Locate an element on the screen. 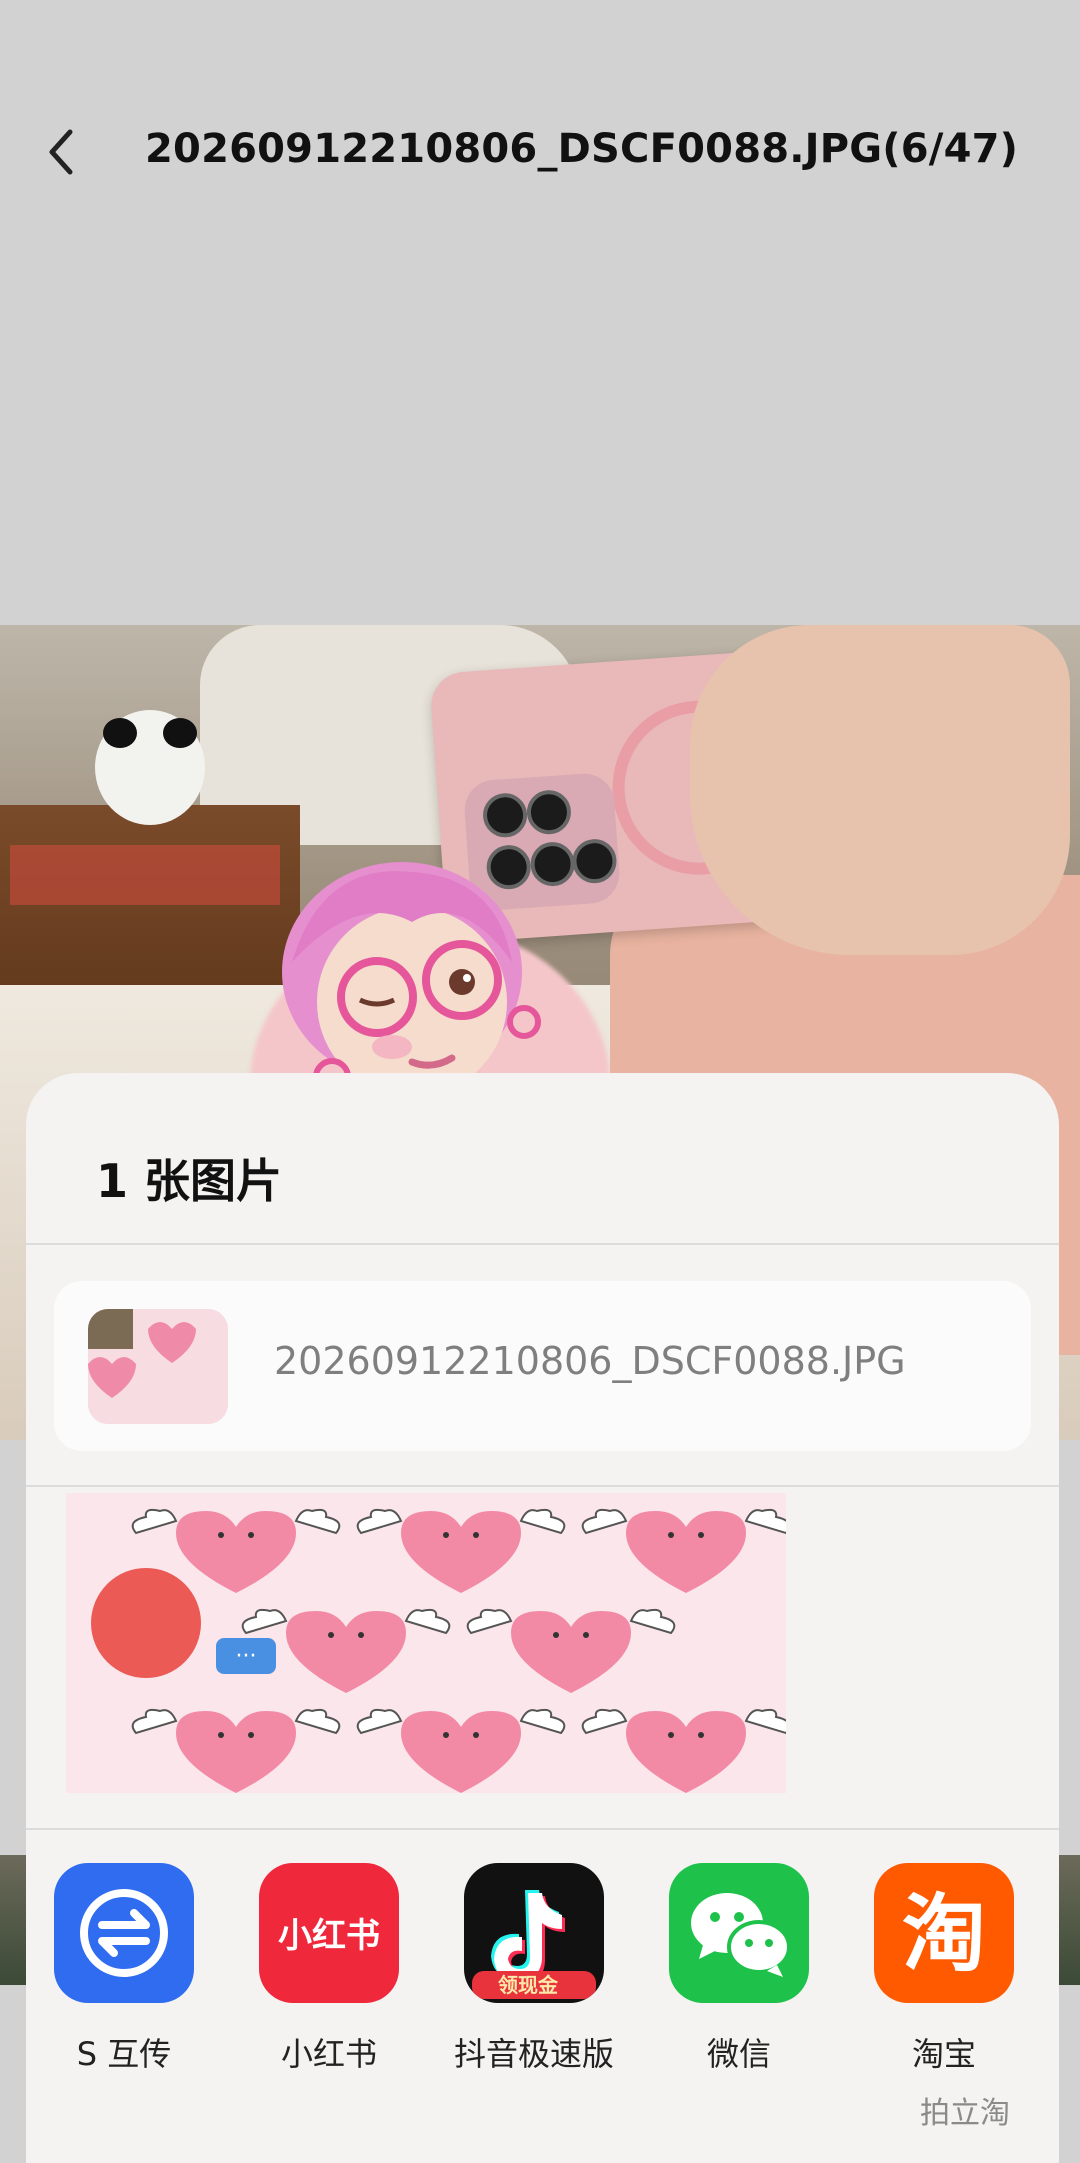 The height and width of the screenshot is (2163, 1080). file-card: 20260912210806_DSCF0088.JPG is located at coordinates (542, 1366).